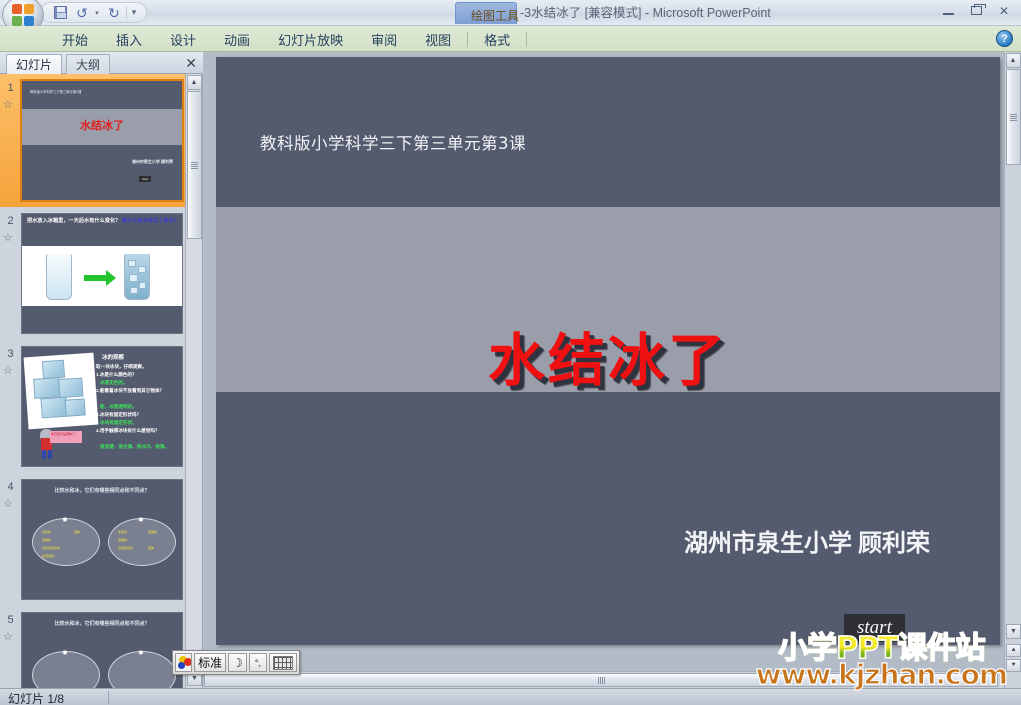 The height and width of the screenshot is (705, 1021). What do you see at coordinates (65, 653) in the screenshot?
I see `star-icon-left: ✹` at bounding box center [65, 653].